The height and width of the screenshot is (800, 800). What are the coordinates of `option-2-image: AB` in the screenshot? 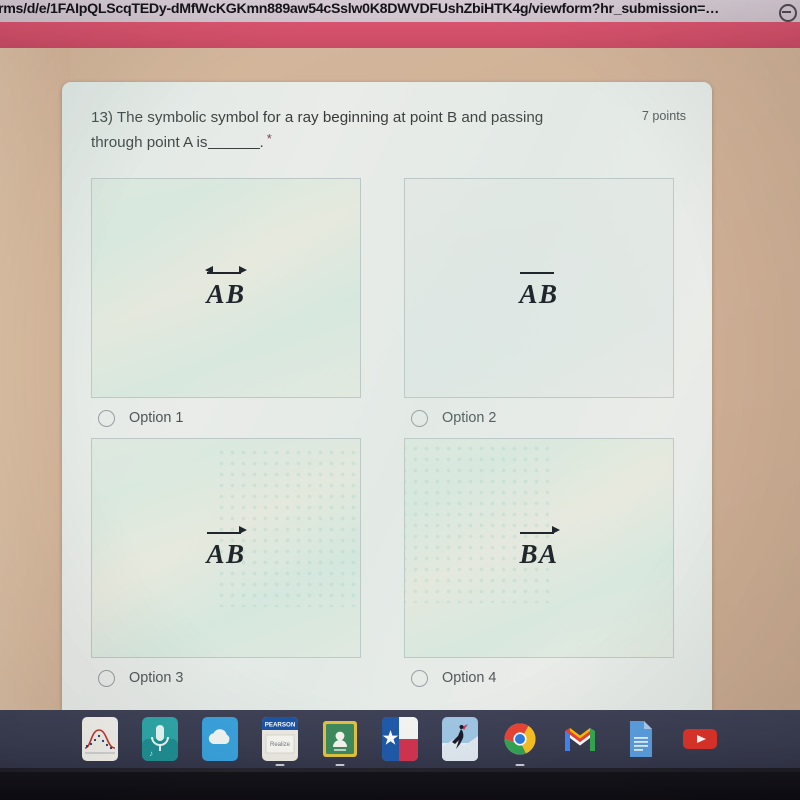 It's located at (539, 288).